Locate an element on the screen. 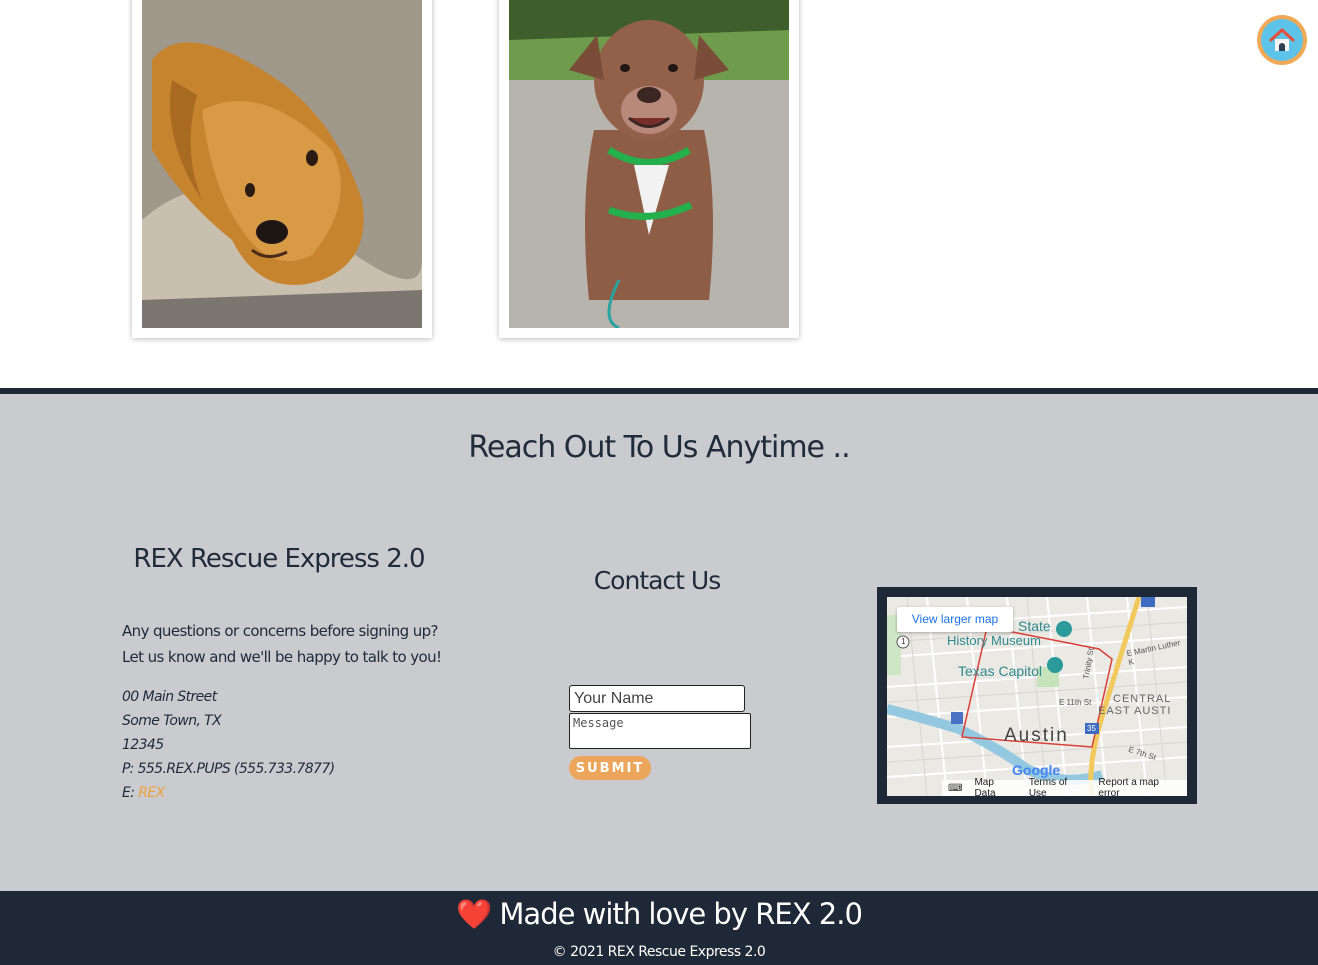  address-zip: 12345 is located at coordinates (143, 745).